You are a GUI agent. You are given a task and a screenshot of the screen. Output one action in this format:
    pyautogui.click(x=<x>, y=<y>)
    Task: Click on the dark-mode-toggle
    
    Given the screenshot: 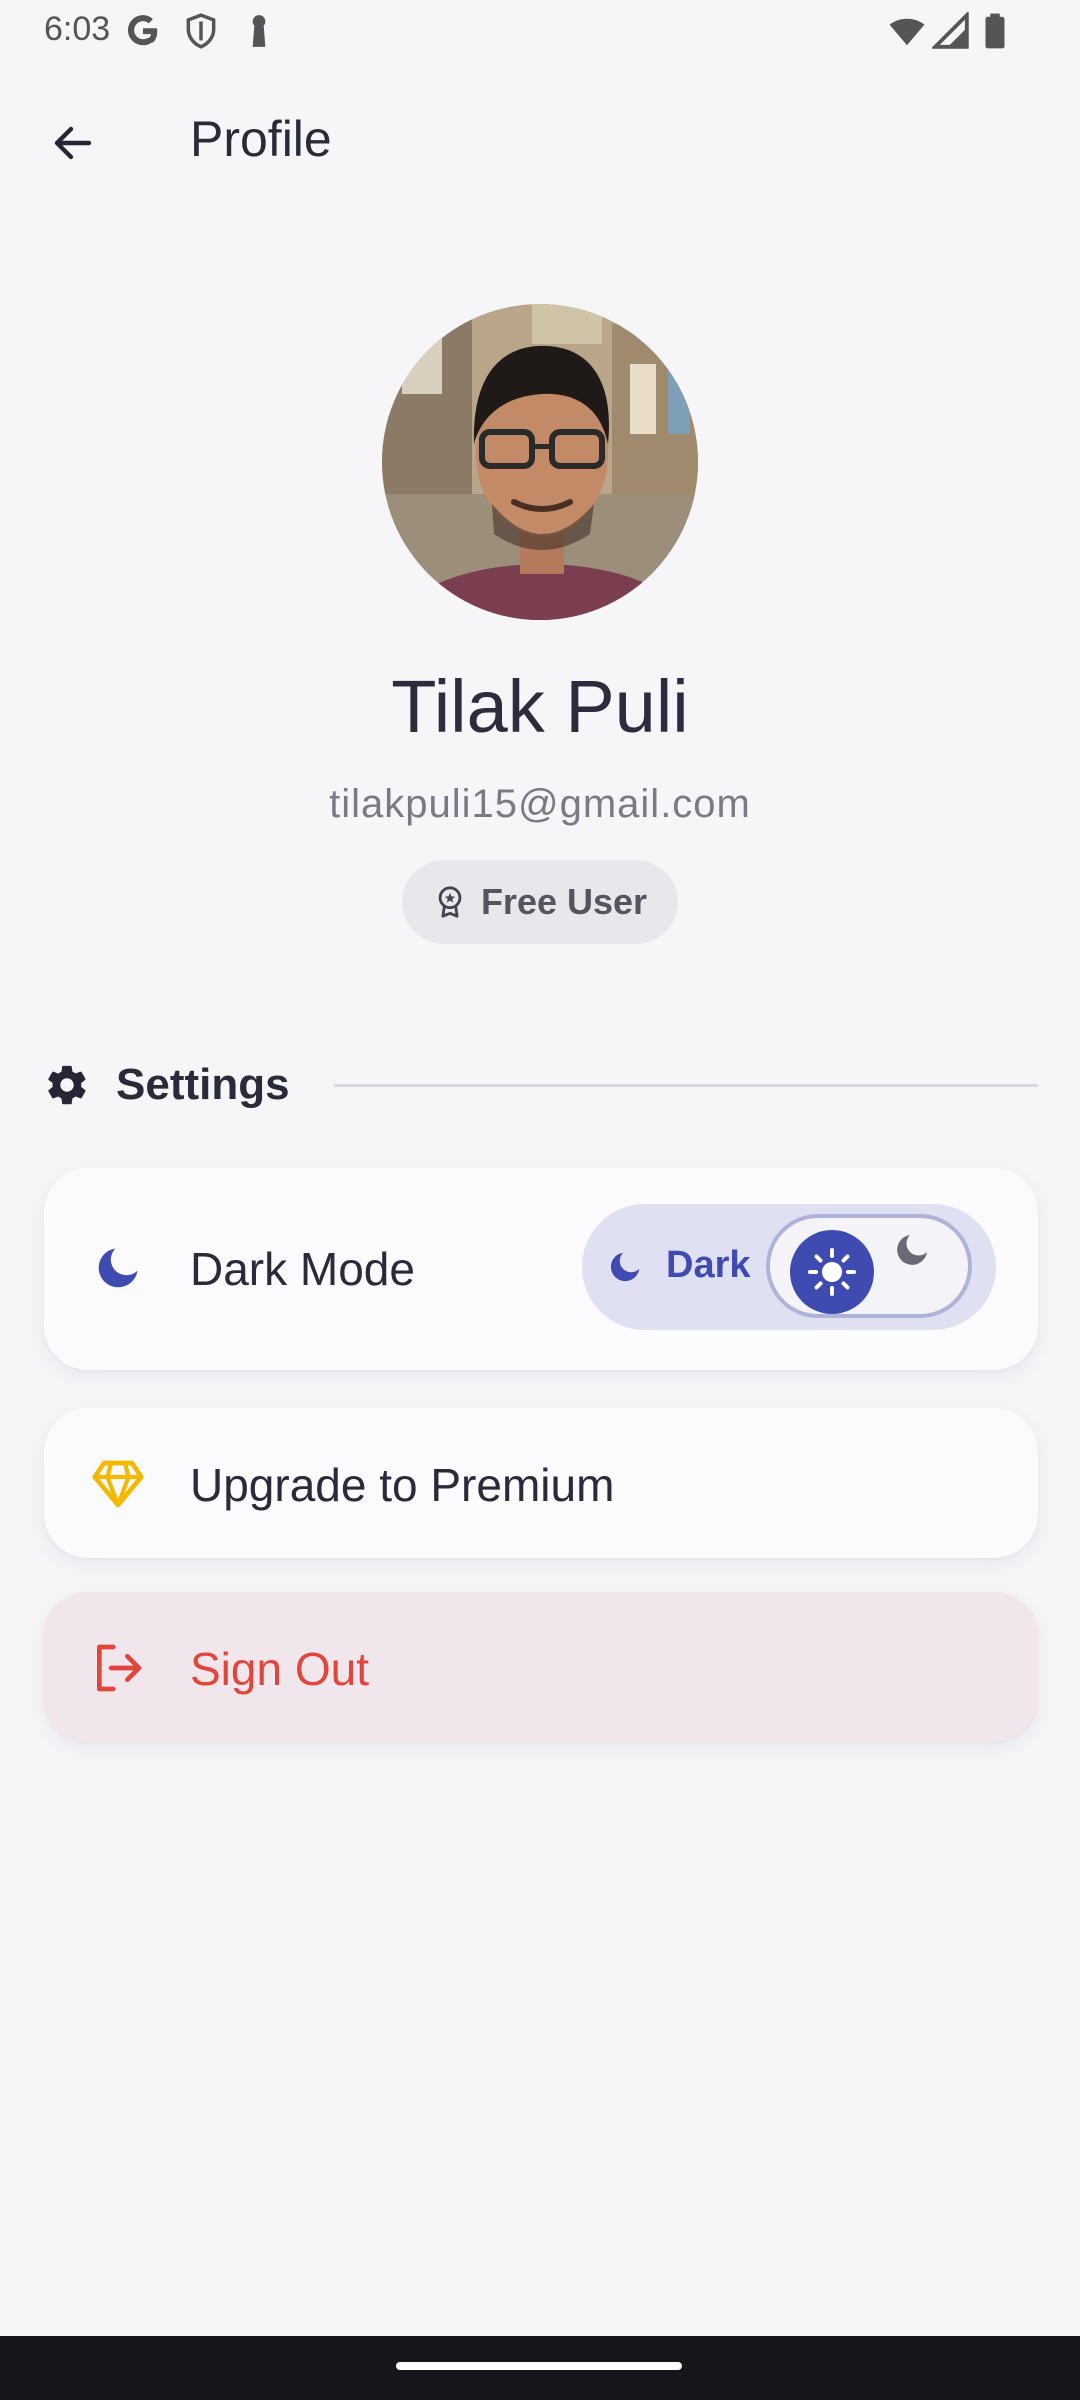 What is the action you would take?
    pyautogui.click(x=869, y=1266)
    